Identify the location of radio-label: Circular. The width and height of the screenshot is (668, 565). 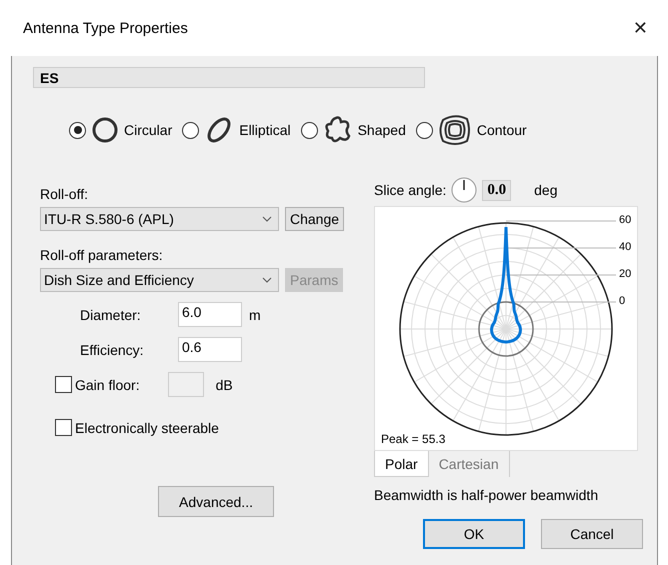
(148, 130).